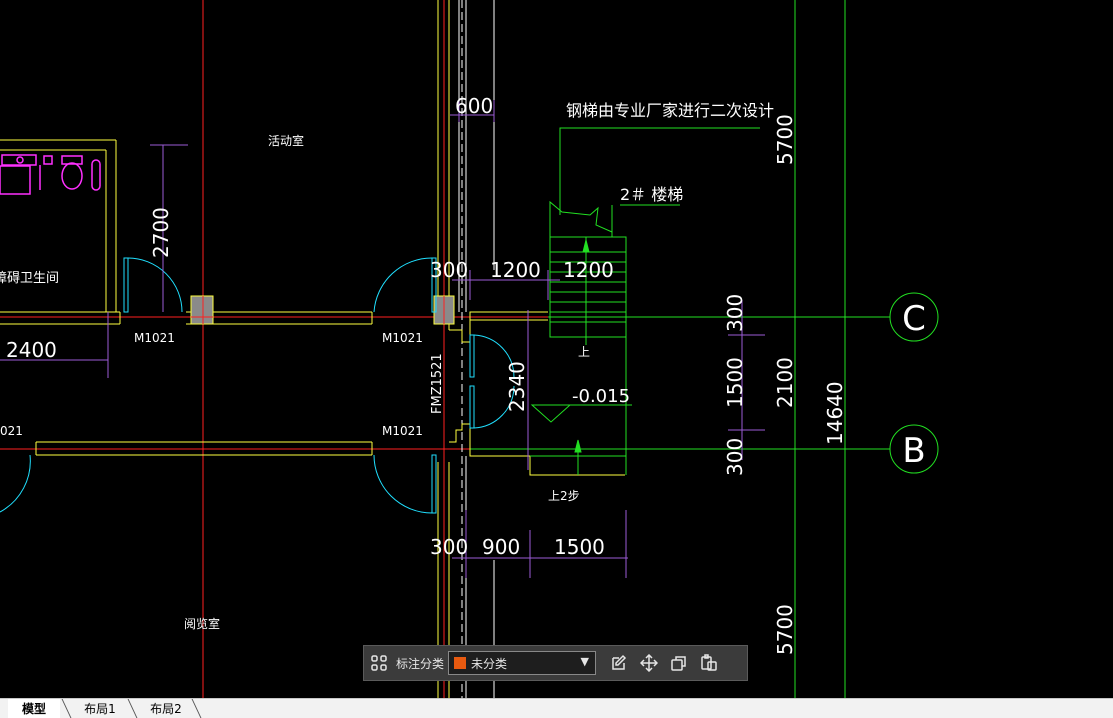 The width and height of the screenshot is (1113, 718). Describe the element at coordinates (11, 431) in the screenshot. I see `door-label-partial: 021` at that location.